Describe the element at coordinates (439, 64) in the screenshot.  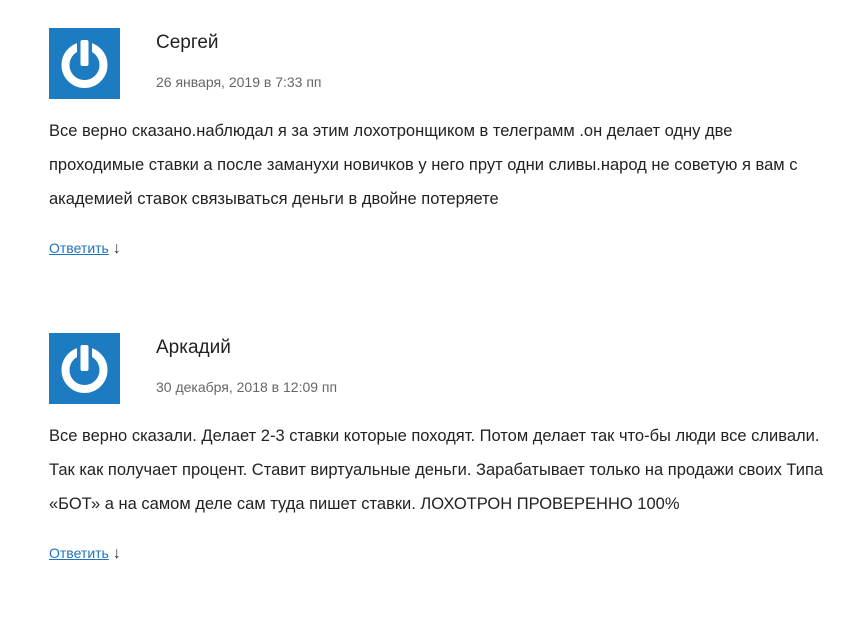
I see `comment-header: Сергей 26 января, 2019 в 7:33 пп` at that location.